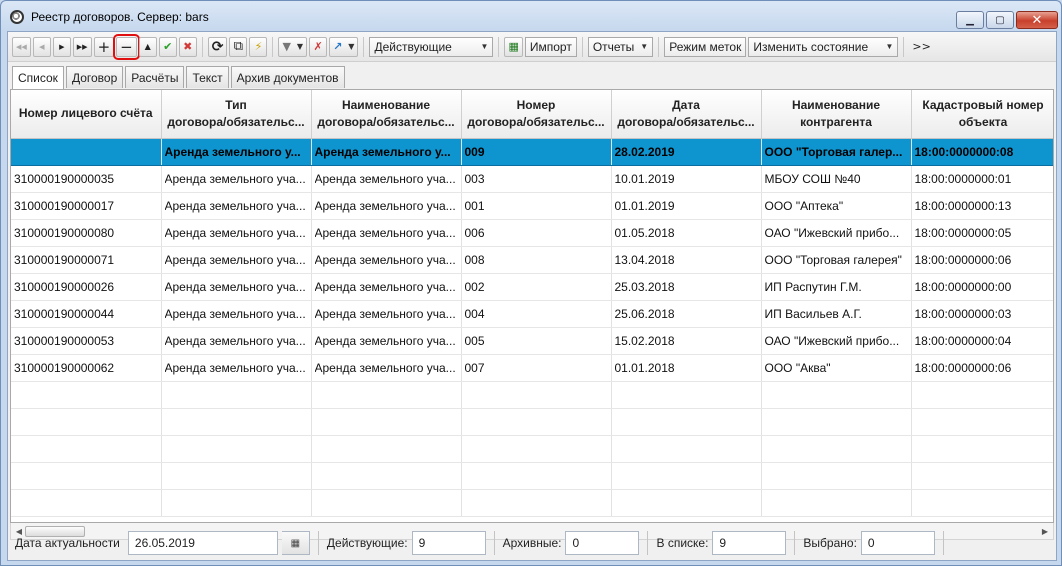  What do you see at coordinates (86, 114) in the screenshot?
I see `column-header: Номер лицевого счёта` at bounding box center [86, 114].